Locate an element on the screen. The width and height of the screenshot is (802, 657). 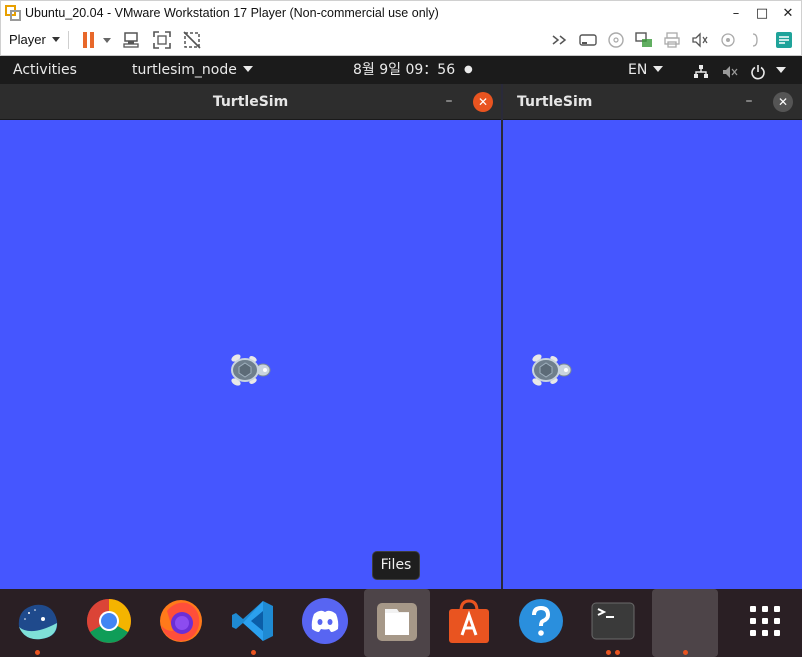
network-icon is located at coordinates (643, 39).